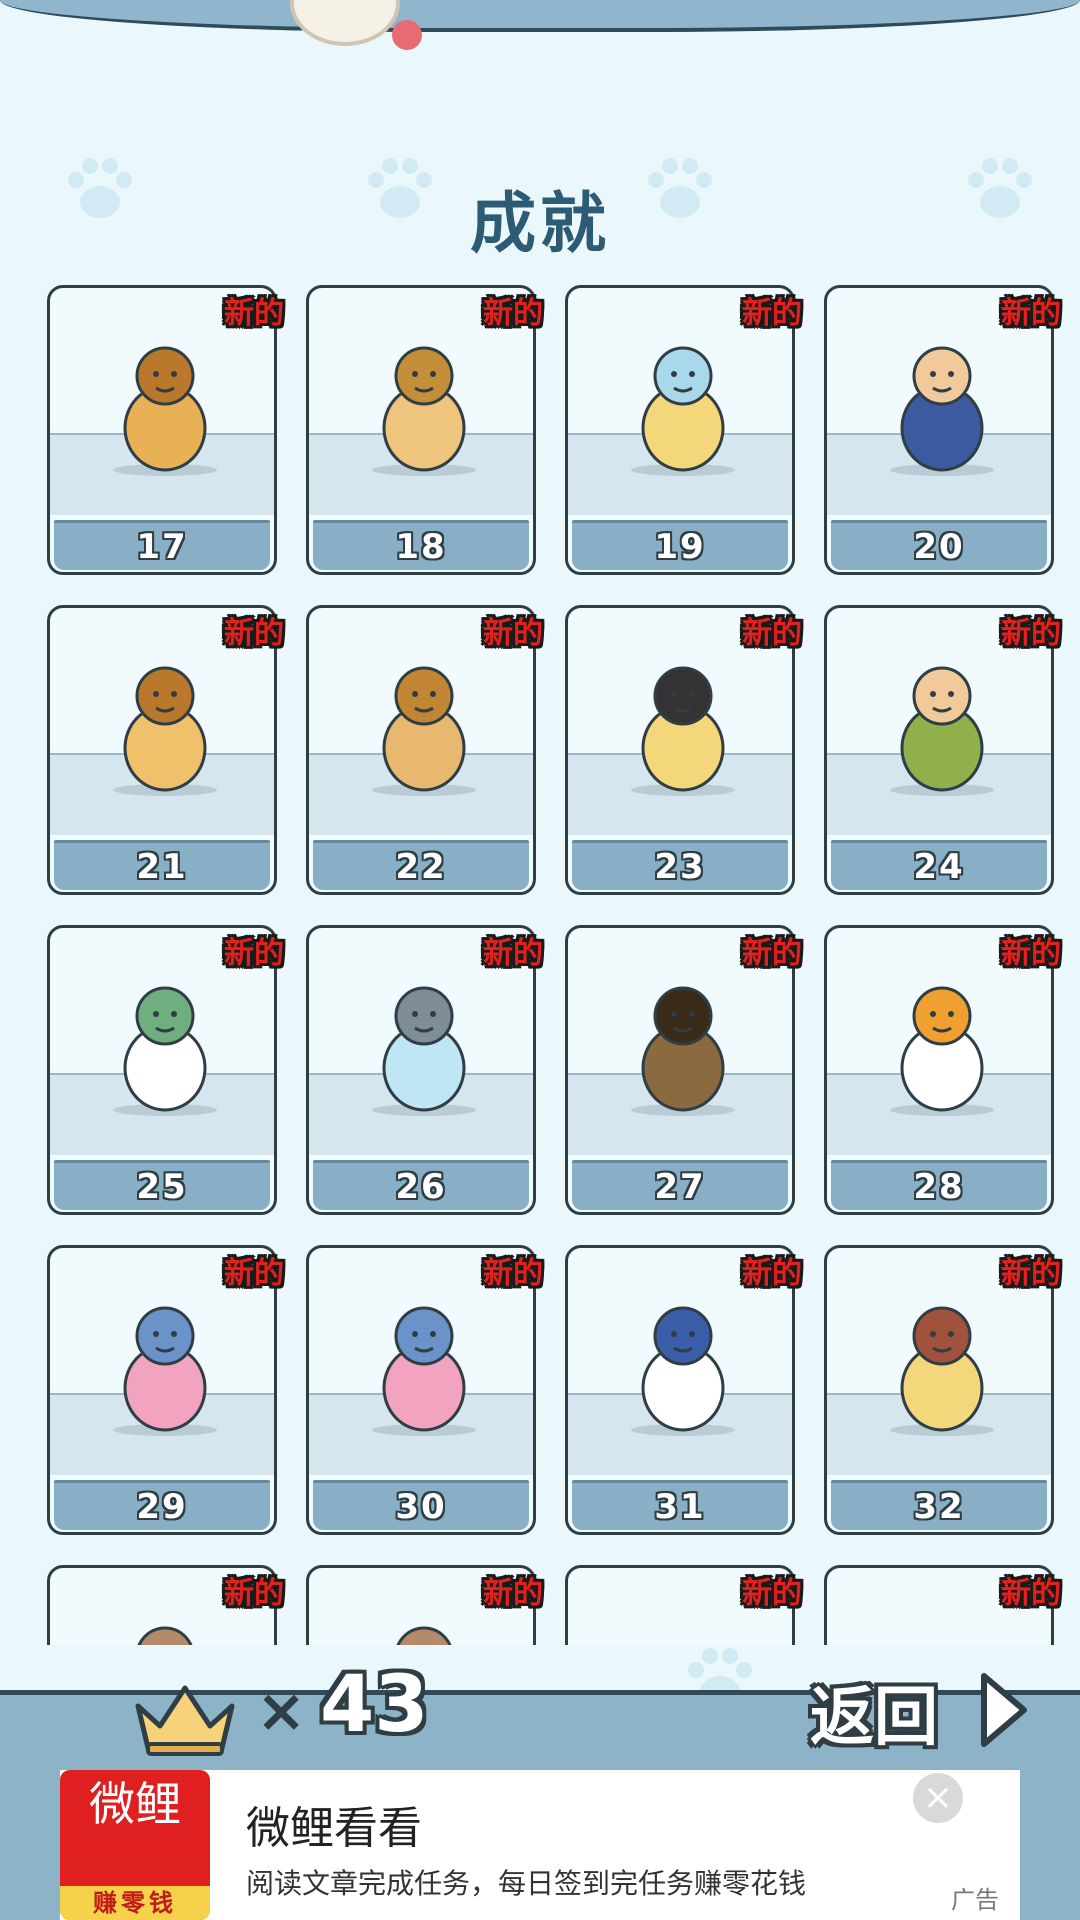 The height and width of the screenshot is (1920, 1080). What do you see at coordinates (374, 1705) in the screenshot?
I see `crown-count: 43` at bounding box center [374, 1705].